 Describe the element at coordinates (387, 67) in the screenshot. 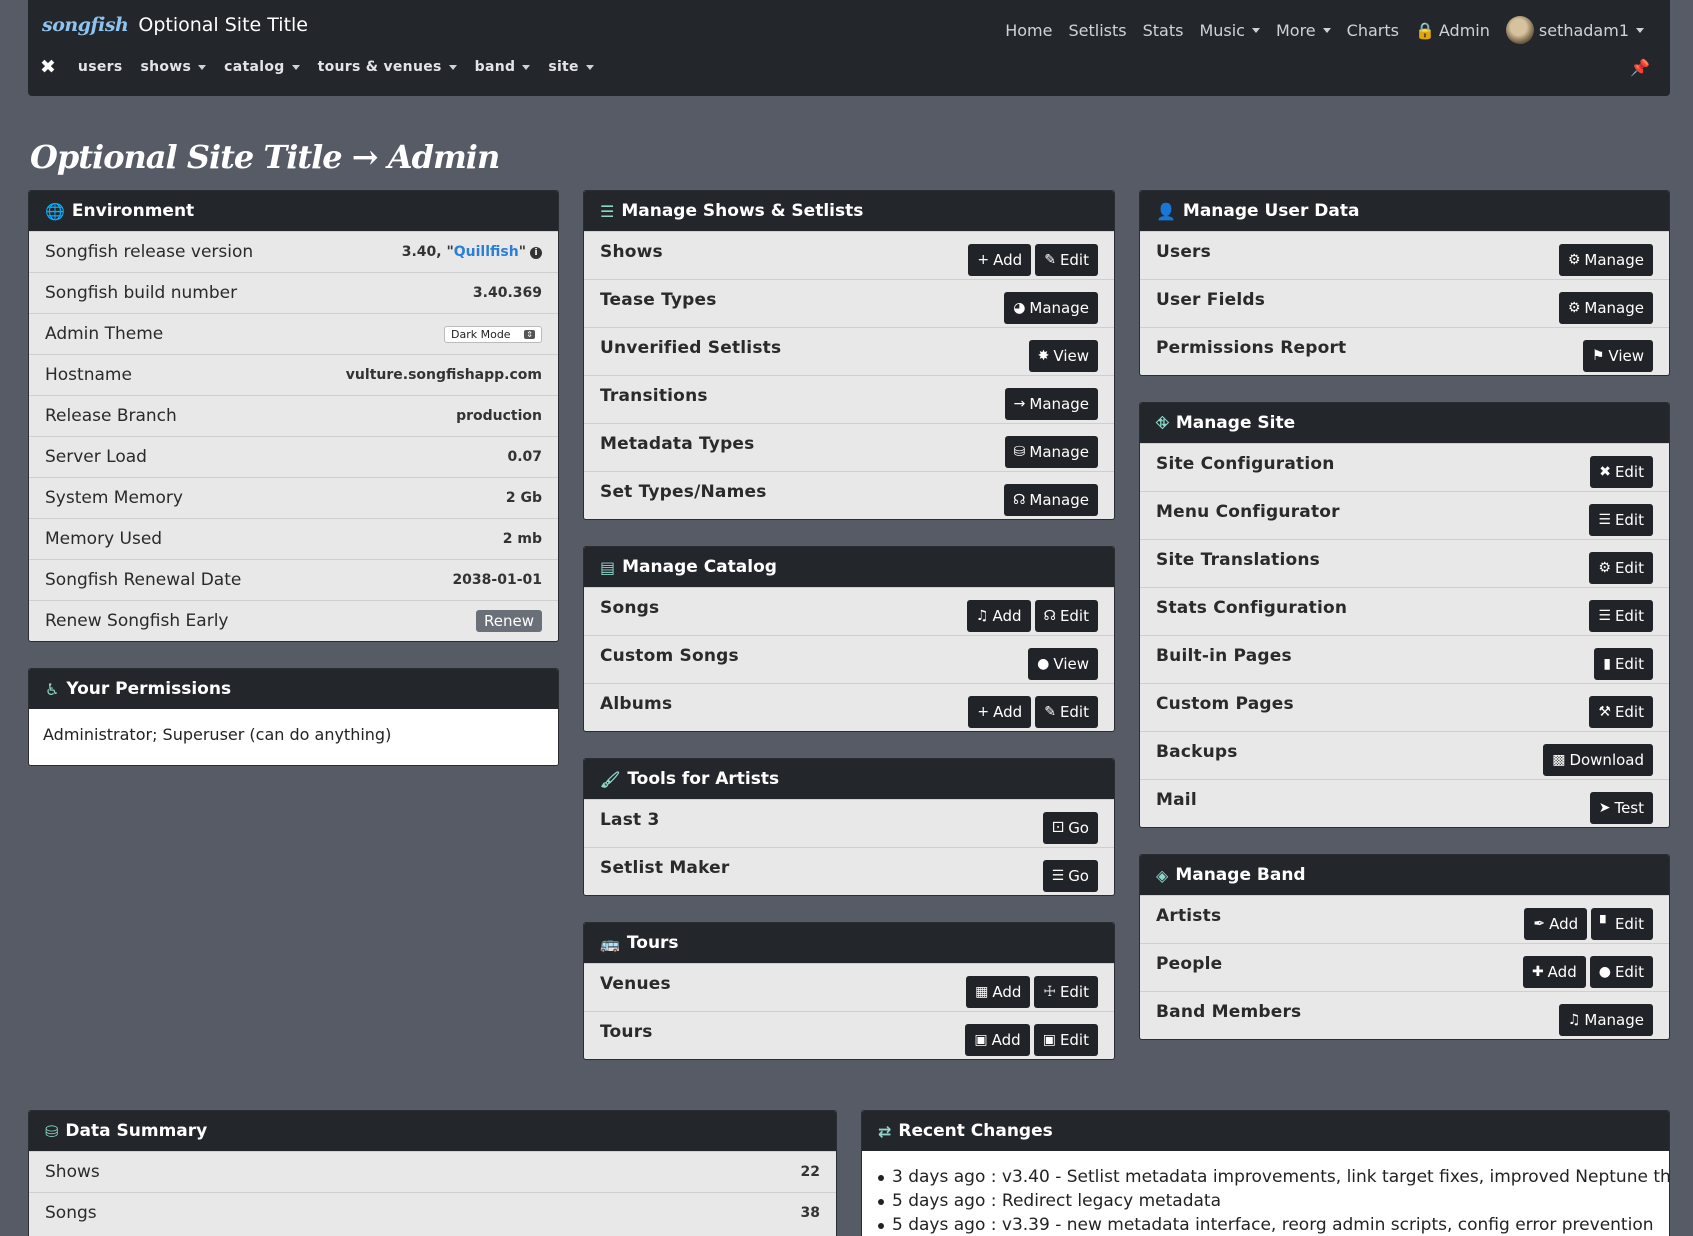

I see `subnav-tours-venues: tours & venues` at that location.